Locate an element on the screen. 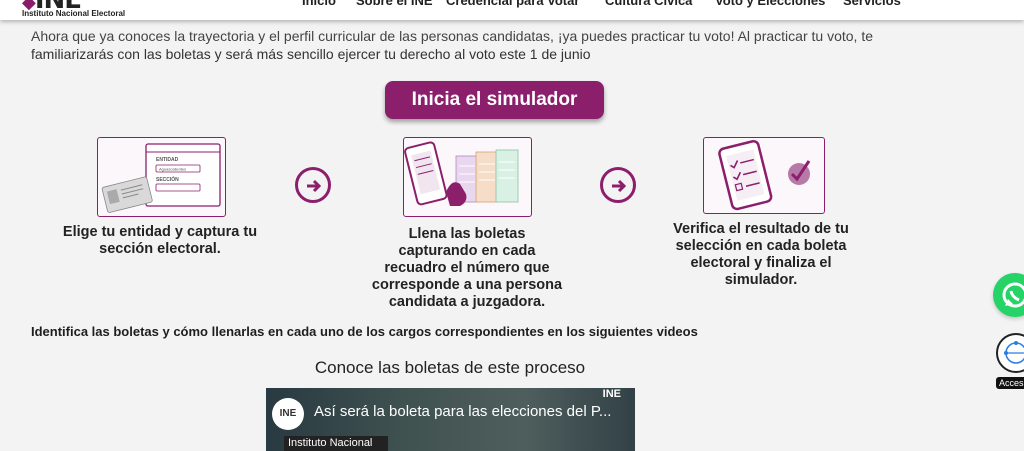 The height and width of the screenshot is (451, 1024). step-3-illustration is located at coordinates (764, 175).